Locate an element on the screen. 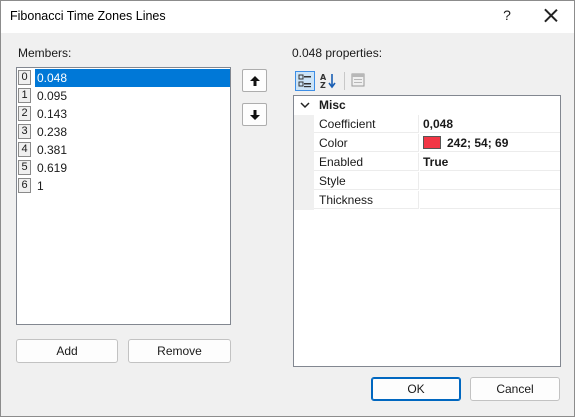  list-item: 5 0.619 is located at coordinates (123, 168).